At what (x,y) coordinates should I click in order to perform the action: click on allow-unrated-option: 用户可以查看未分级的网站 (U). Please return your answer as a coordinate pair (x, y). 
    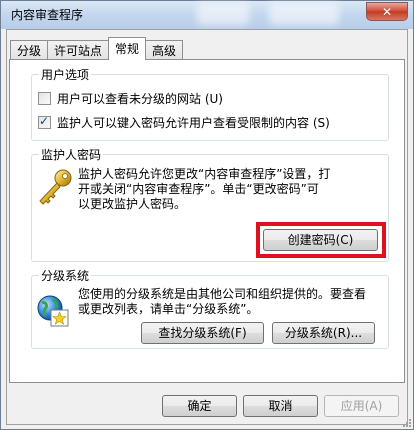
    Looking at the image, I should click on (130, 98).